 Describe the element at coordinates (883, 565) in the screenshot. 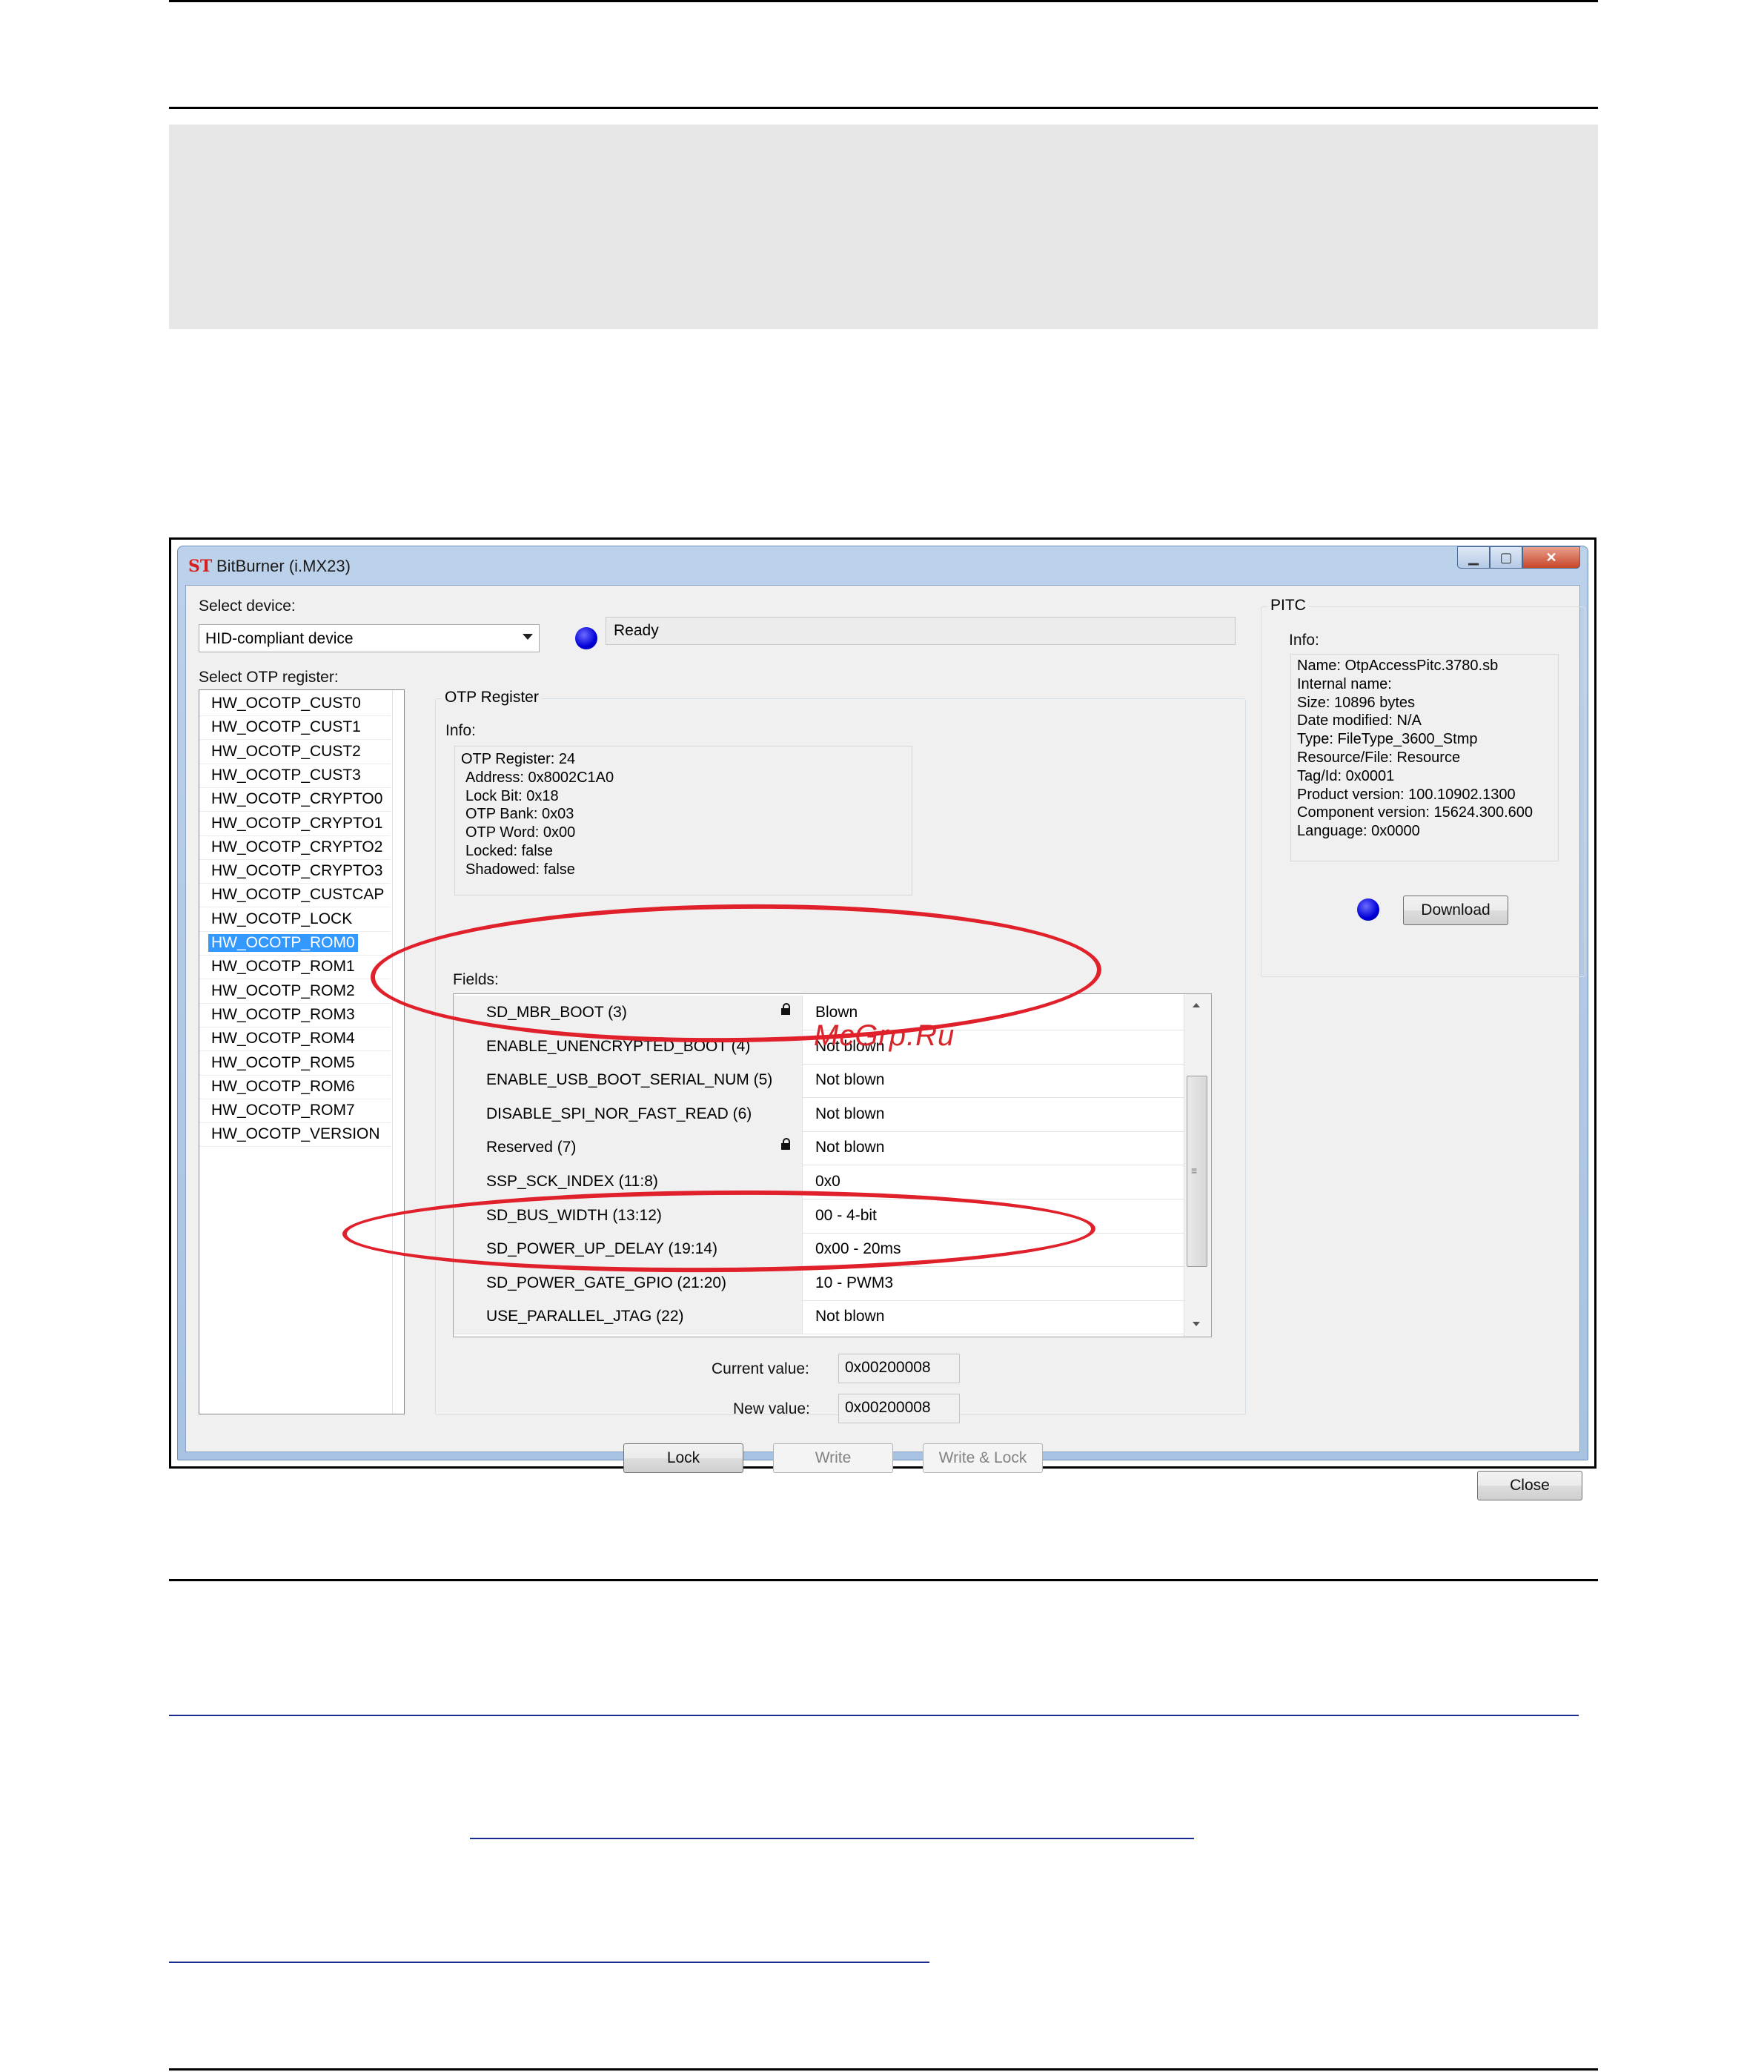

I see `title-bar: ST BitBurner (i.MX23) ▁ ▢ ✕` at that location.